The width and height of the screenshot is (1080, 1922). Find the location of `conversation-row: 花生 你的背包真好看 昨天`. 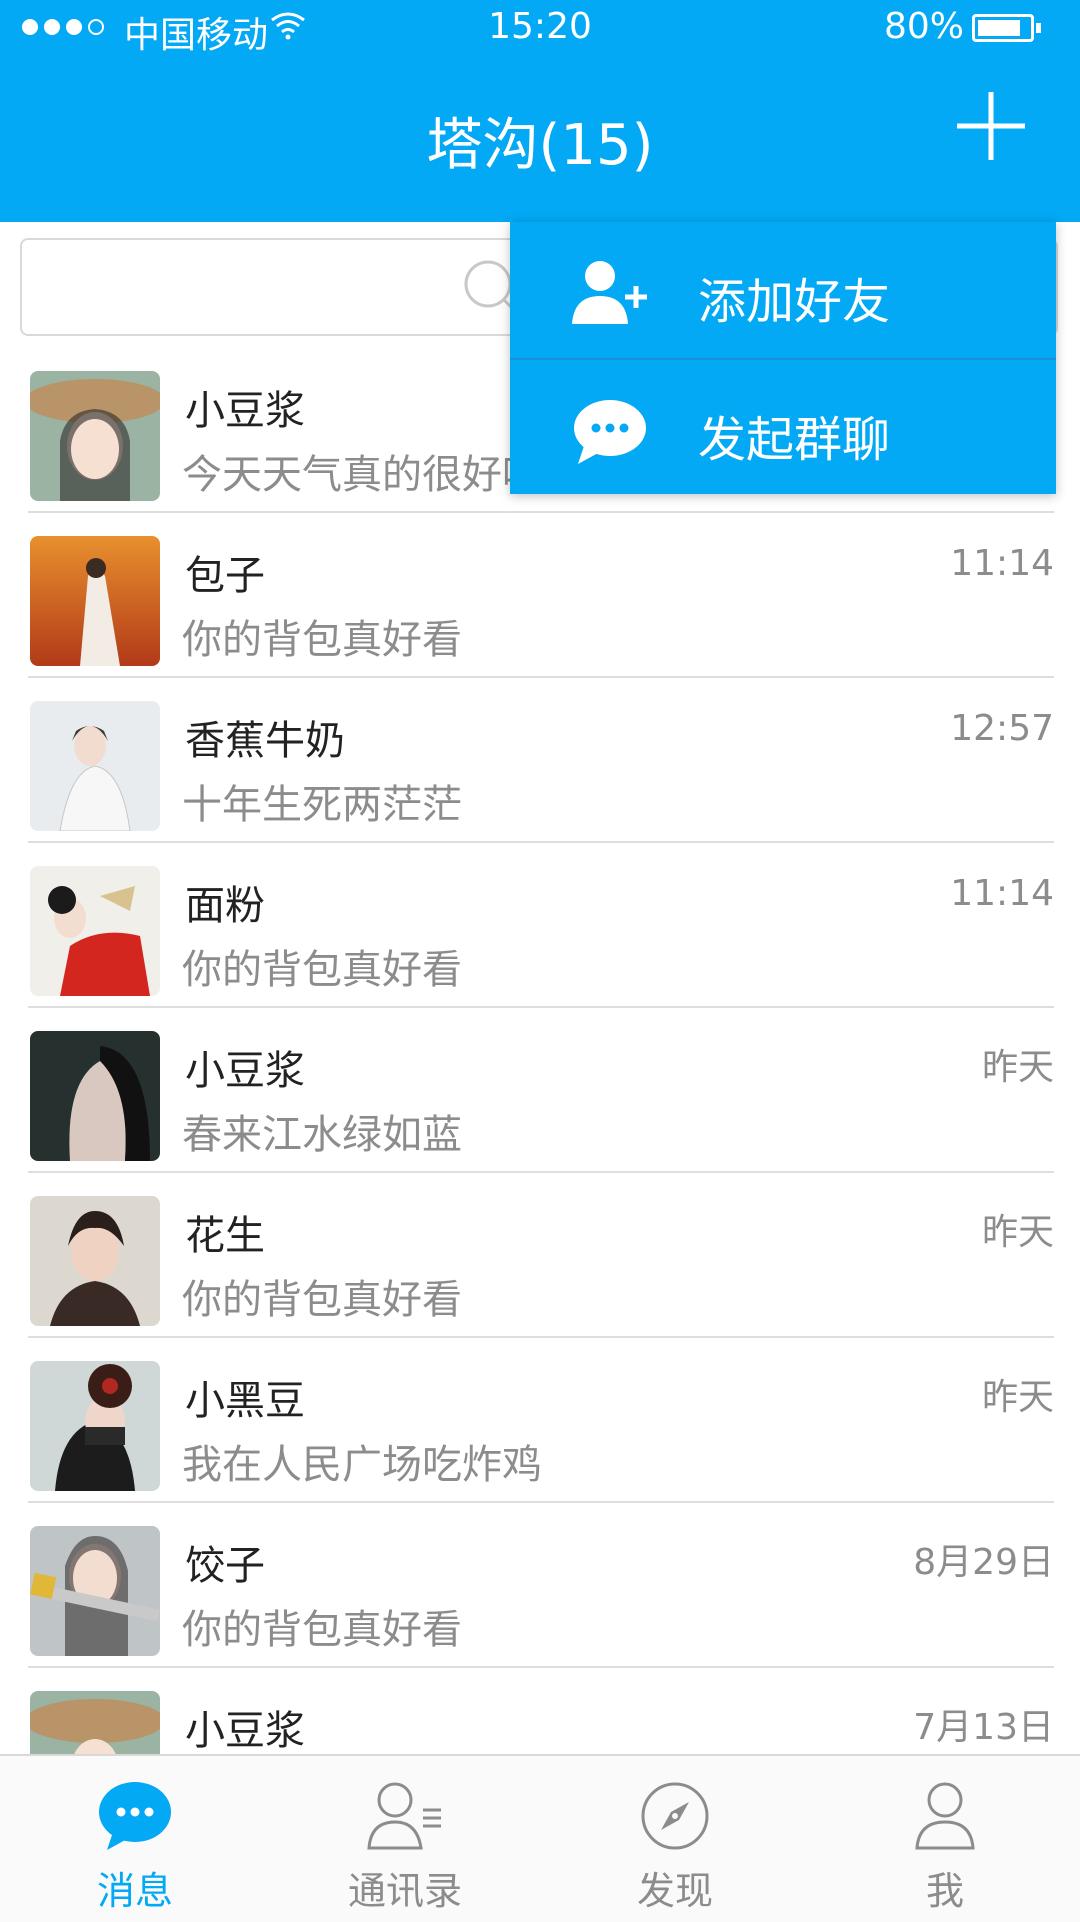

conversation-row: 花生 你的背包真好看 昨天 is located at coordinates (540, 1255).